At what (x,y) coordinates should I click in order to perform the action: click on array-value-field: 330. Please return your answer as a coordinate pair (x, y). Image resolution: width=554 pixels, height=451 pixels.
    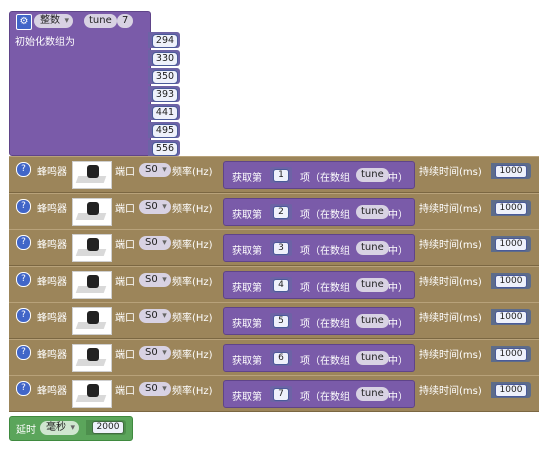
    Looking at the image, I should click on (165, 59).